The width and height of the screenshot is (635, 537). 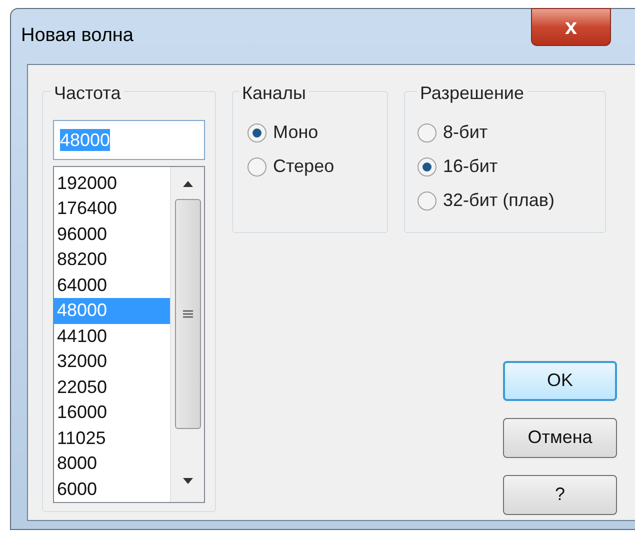 I want to click on close-button: x, so click(x=571, y=27).